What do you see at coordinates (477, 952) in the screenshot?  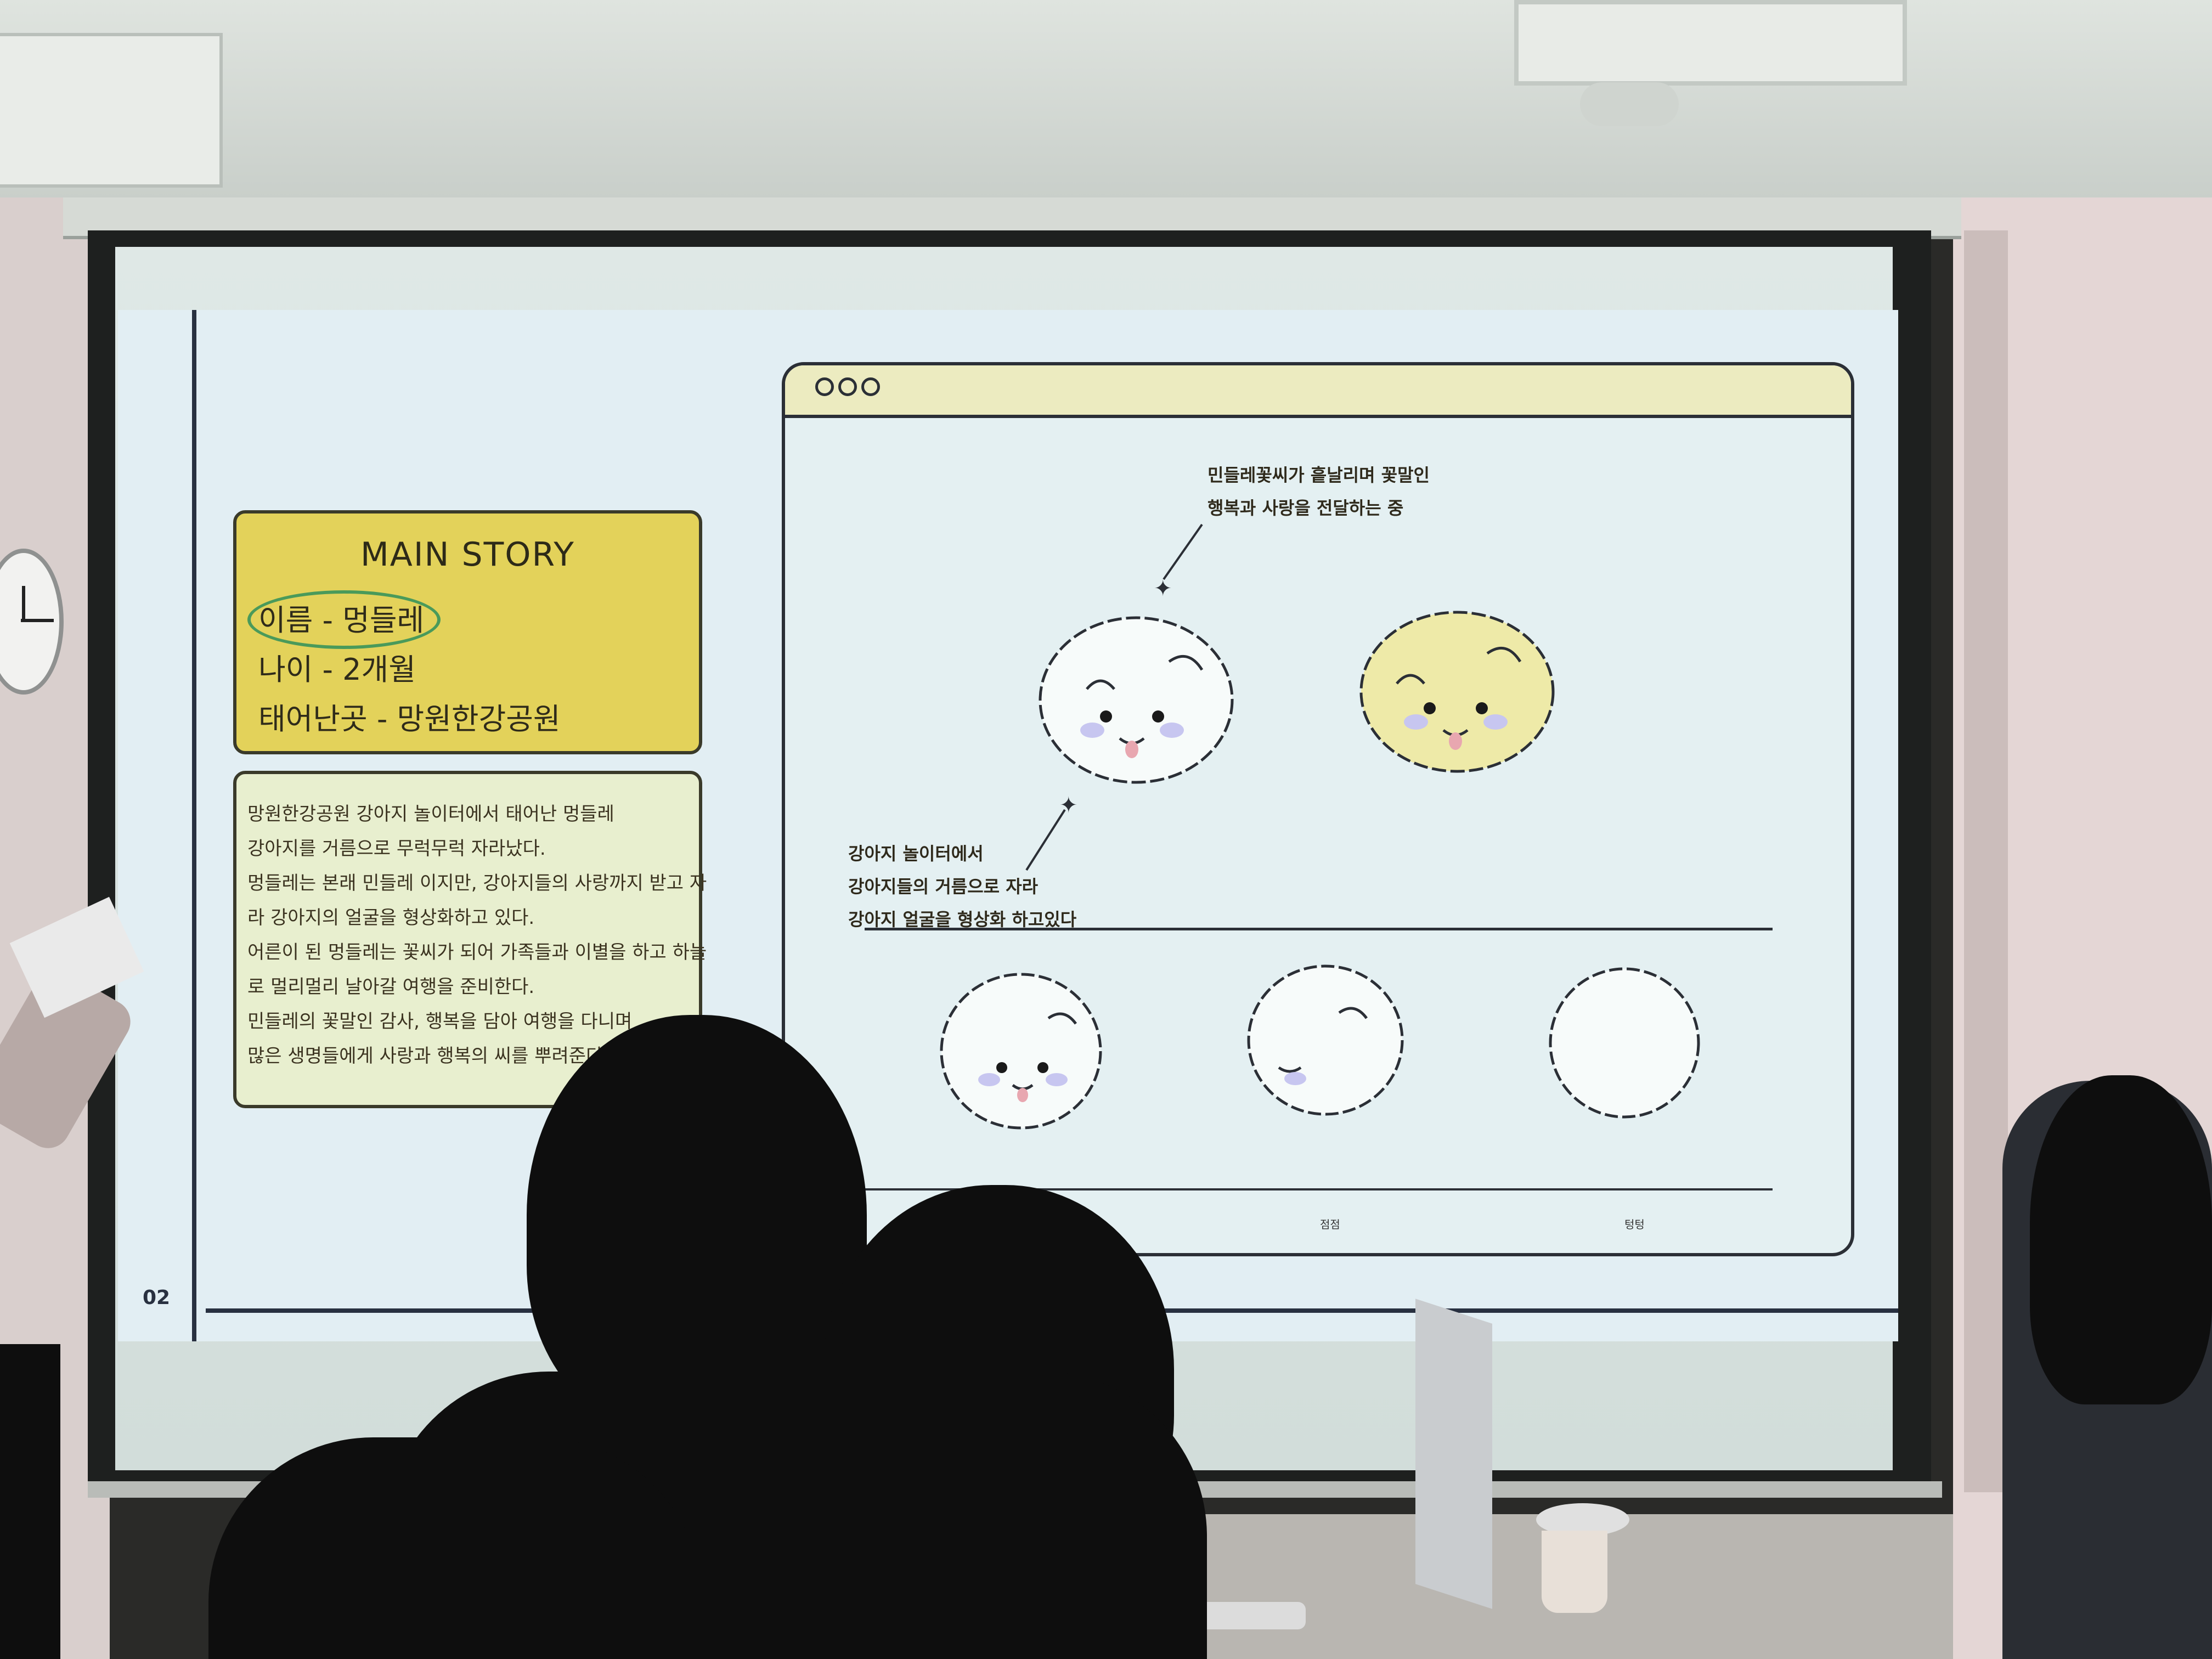 I see `description-line: 어른이 된 멍들레는 꽃씨가 되어 가족들과 이별을 하고 하늘` at bounding box center [477, 952].